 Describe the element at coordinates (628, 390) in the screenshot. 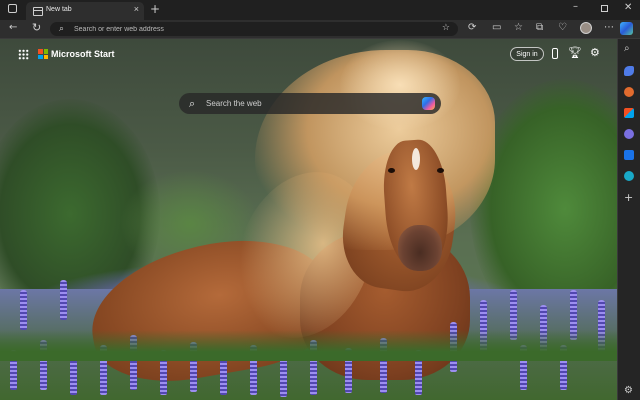

I see `sidebar-settings-gear-icon: ⚙` at that location.